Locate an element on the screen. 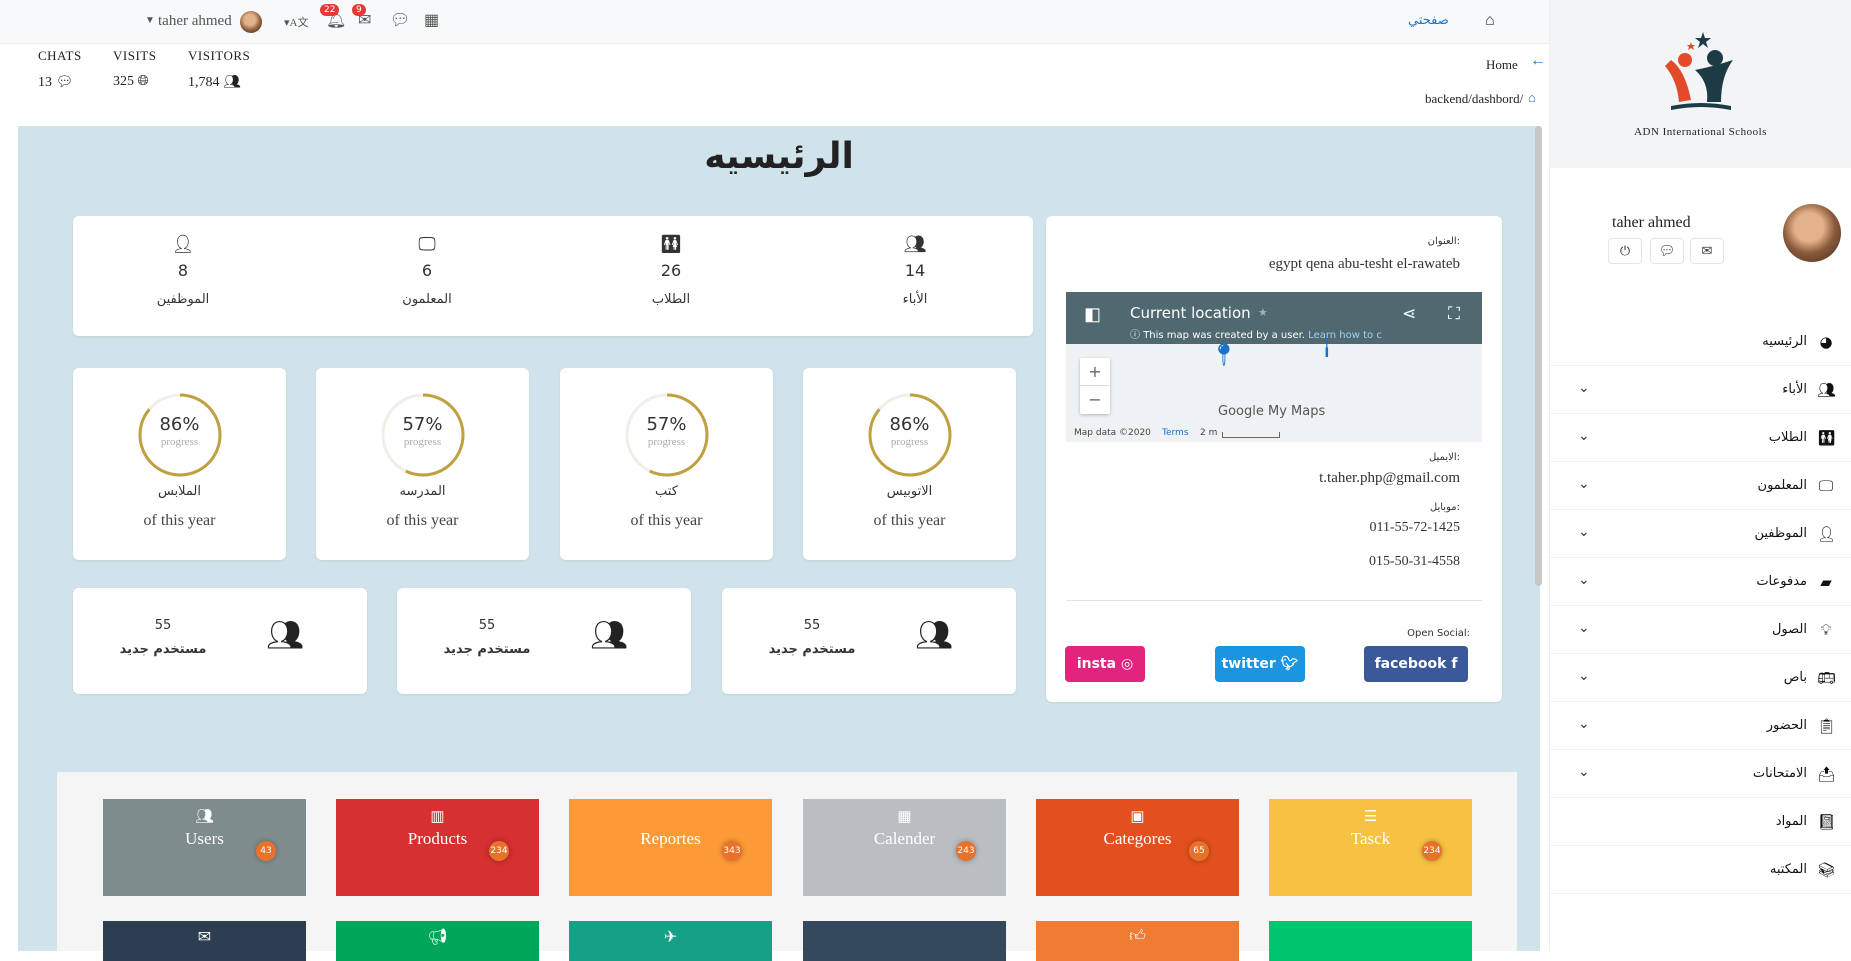 The image size is (1851, 961). twitter-button: twitter 🐦︎ is located at coordinates (1260, 664).